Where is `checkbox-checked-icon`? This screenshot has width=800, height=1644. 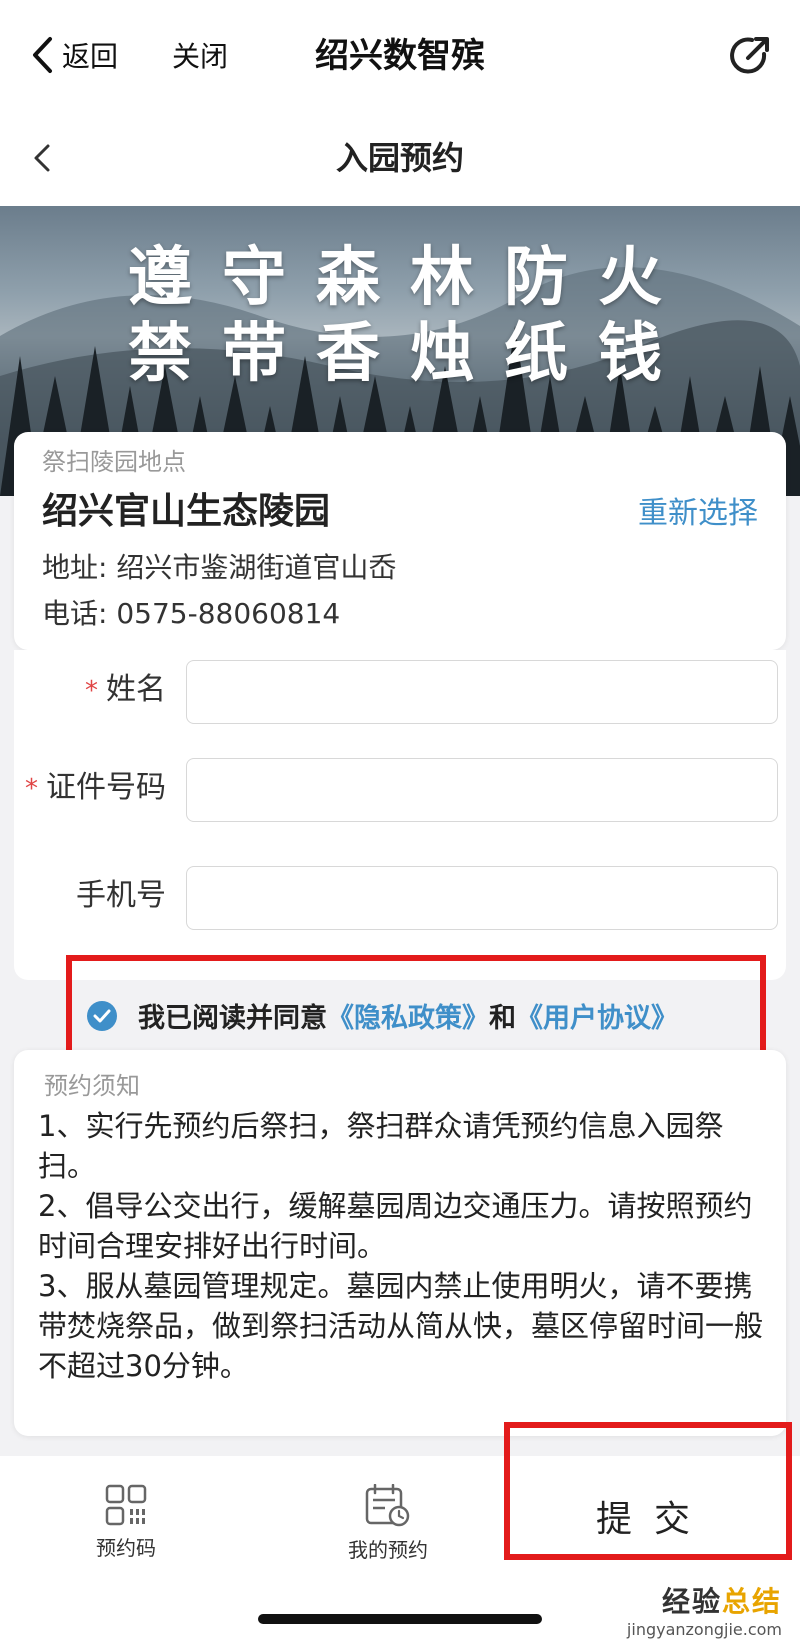
checkbox-checked-icon is located at coordinates (102, 1016).